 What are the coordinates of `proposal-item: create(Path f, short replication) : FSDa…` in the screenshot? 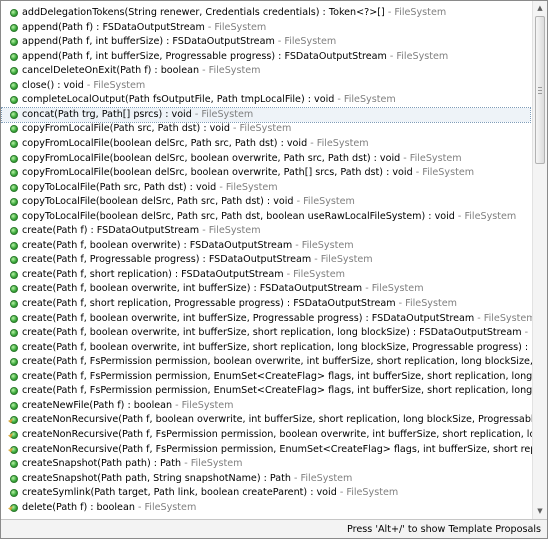 It's located at (267, 275).